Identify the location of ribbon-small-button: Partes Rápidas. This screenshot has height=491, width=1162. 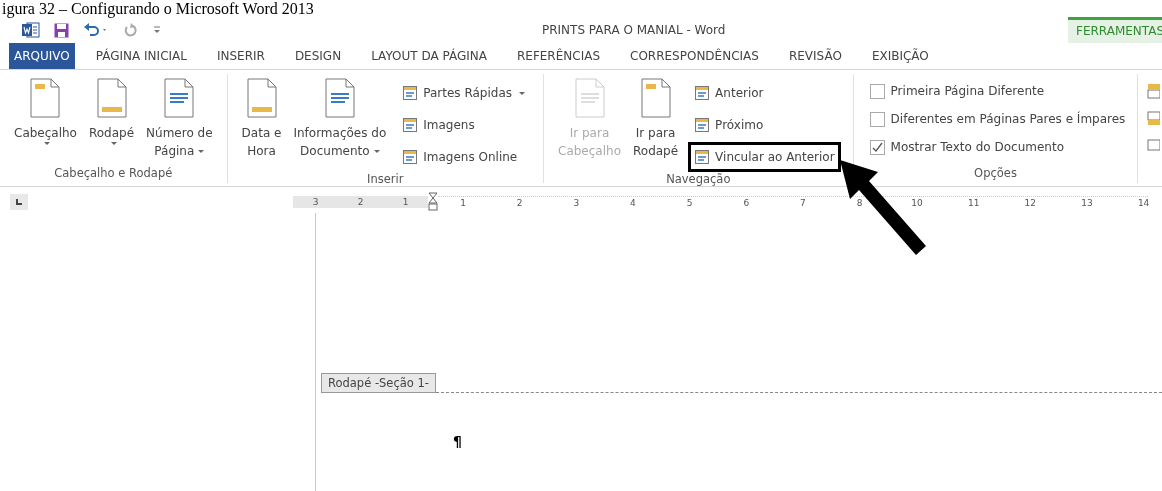
(463, 93).